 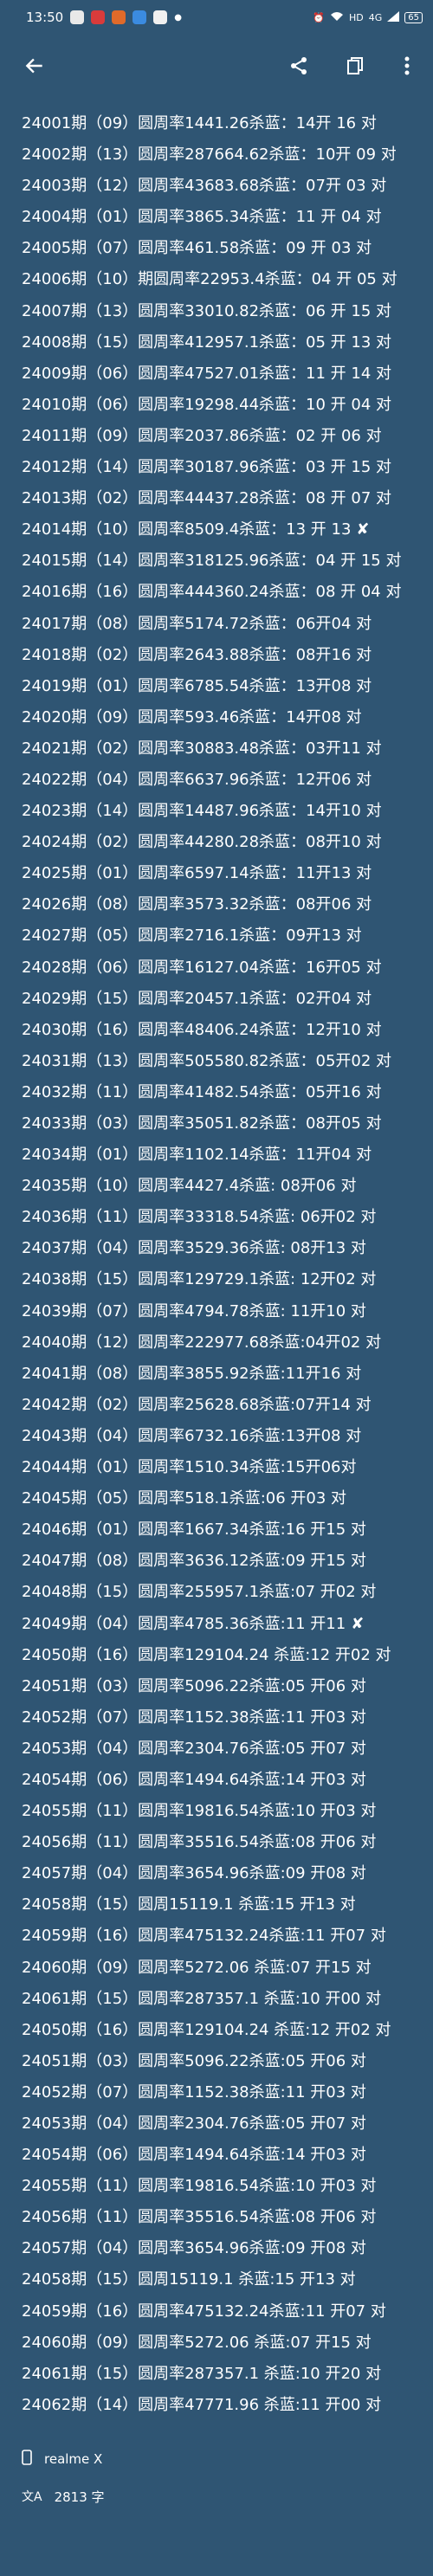 I want to click on note-line: 24014期（10）圆周率8509.4杀蓝：13 开 13 ✘, so click(x=196, y=529).